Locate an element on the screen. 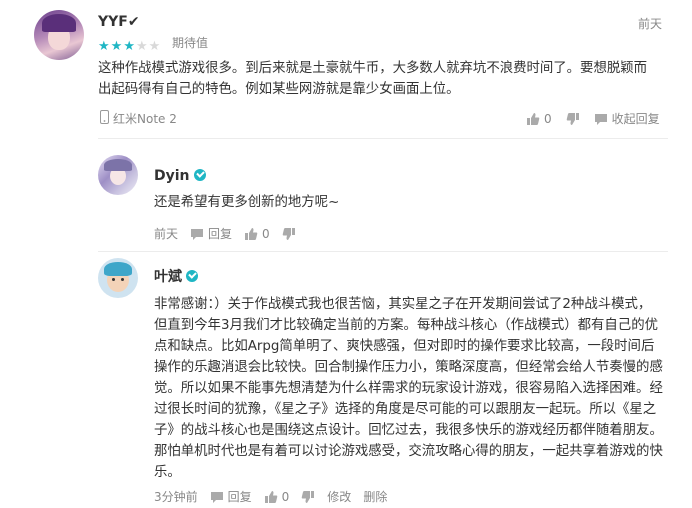 The height and width of the screenshot is (508, 692). reply-avatar-yebin is located at coordinates (118, 278).